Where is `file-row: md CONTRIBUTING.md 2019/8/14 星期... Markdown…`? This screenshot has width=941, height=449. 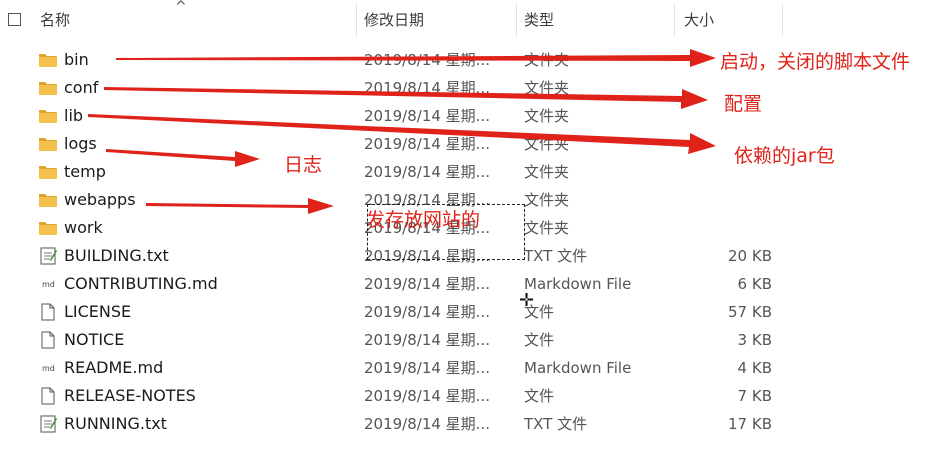 file-row: md CONTRIBUTING.md 2019/8/14 星期... Markdown… is located at coordinates (395, 284).